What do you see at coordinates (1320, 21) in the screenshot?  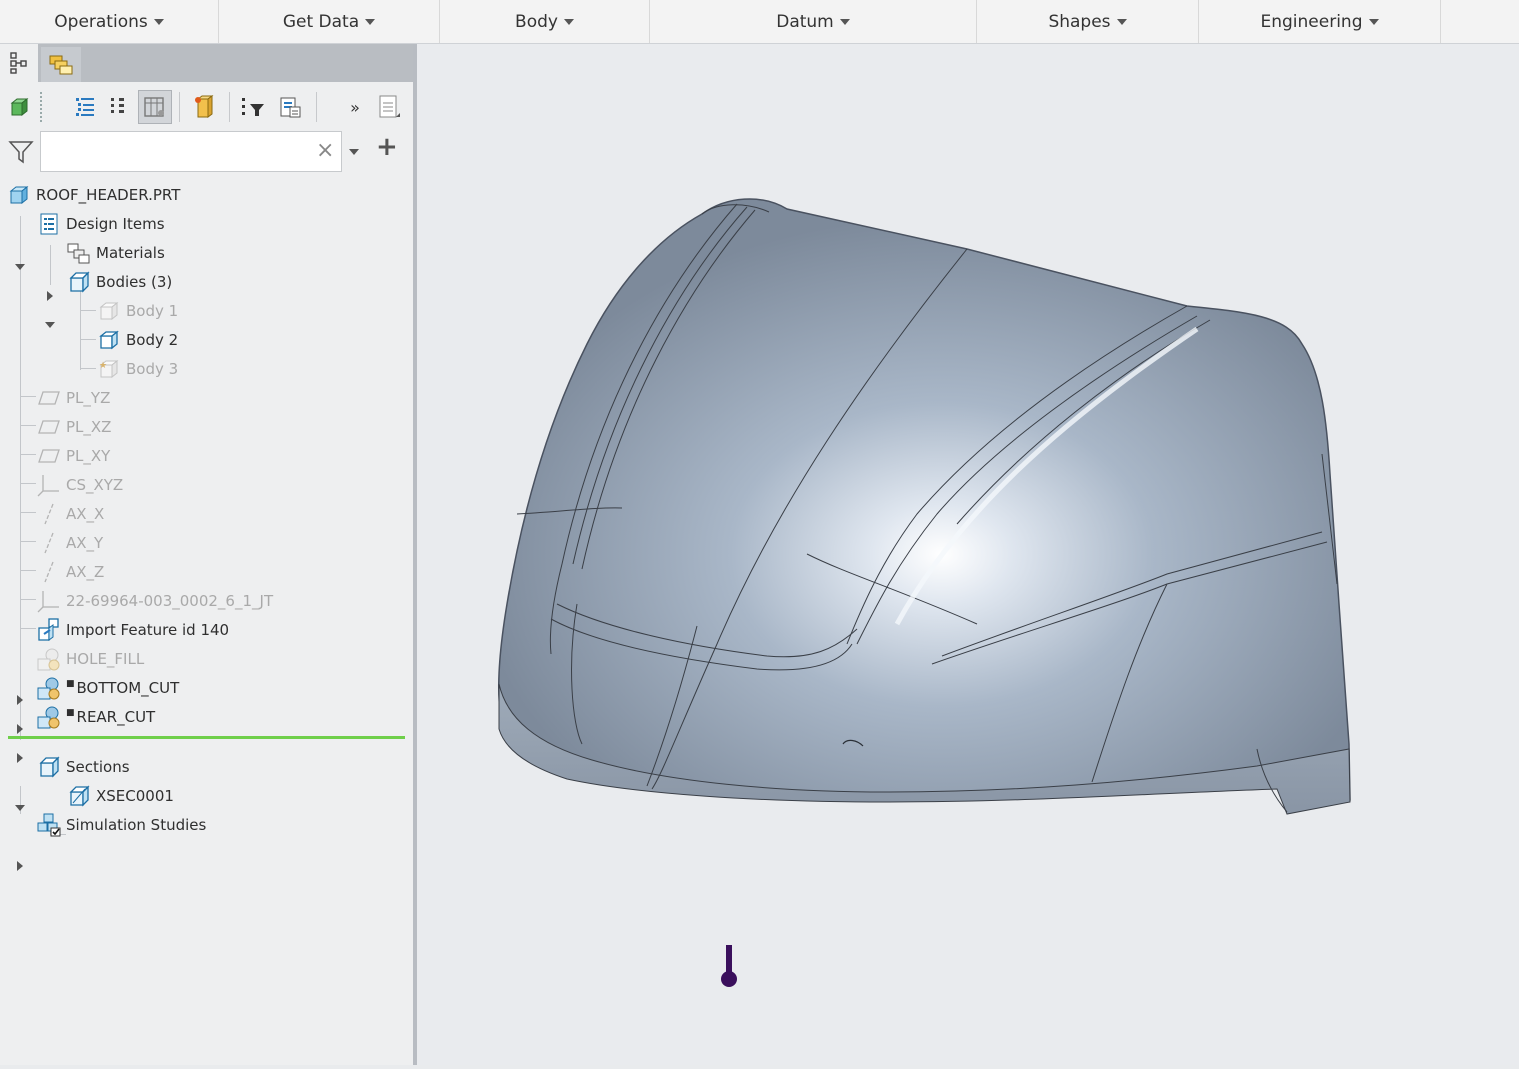 I see `tab-engineering: Engineering` at bounding box center [1320, 21].